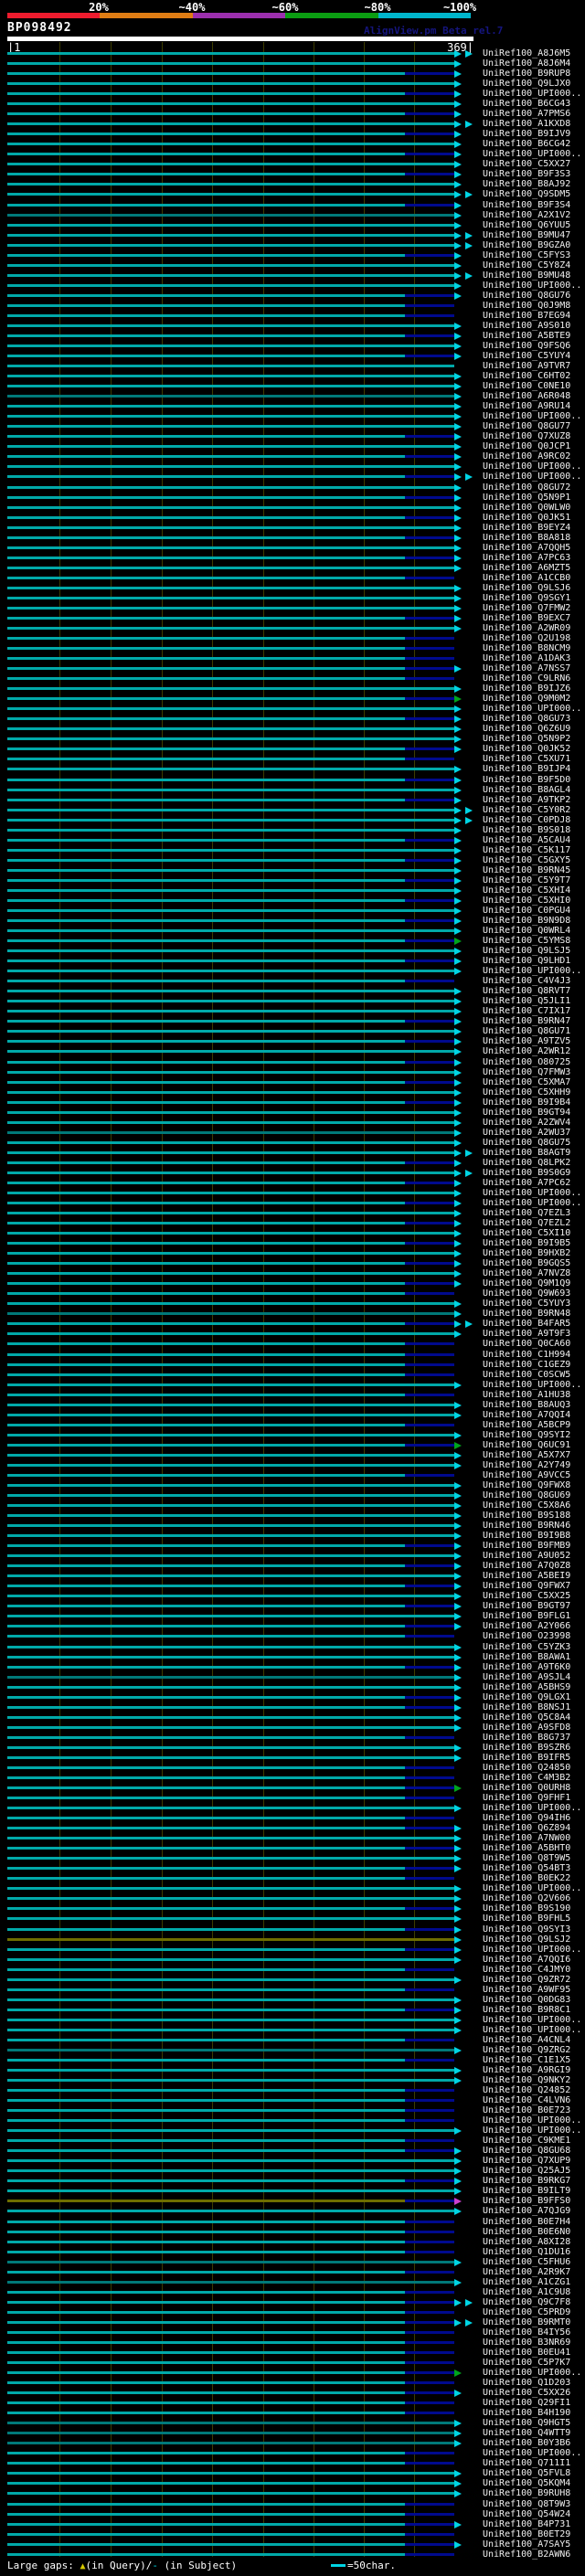 Image resolution: width=585 pixels, height=2576 pixels. Describe the element at coordinates (293, 628) in the screenshot. I see `hit-row: UniRef100_A2WR09` at that location.